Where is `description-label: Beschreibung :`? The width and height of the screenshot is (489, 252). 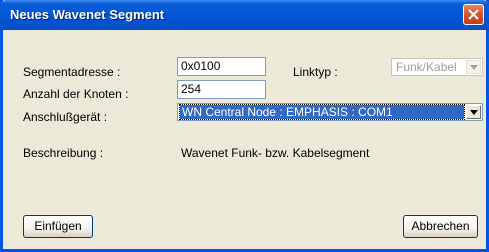 description-label: Beschreibung : is located at coordinates (63, 153).